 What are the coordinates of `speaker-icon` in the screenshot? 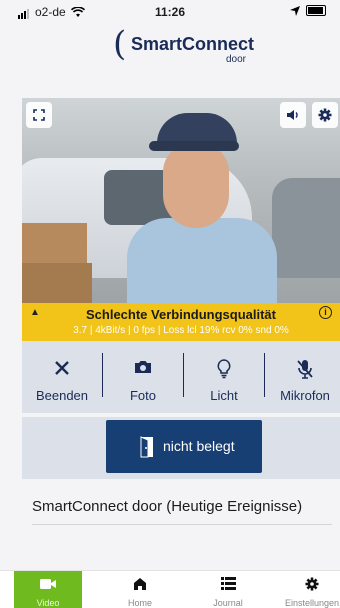 It's located at (292, 115).